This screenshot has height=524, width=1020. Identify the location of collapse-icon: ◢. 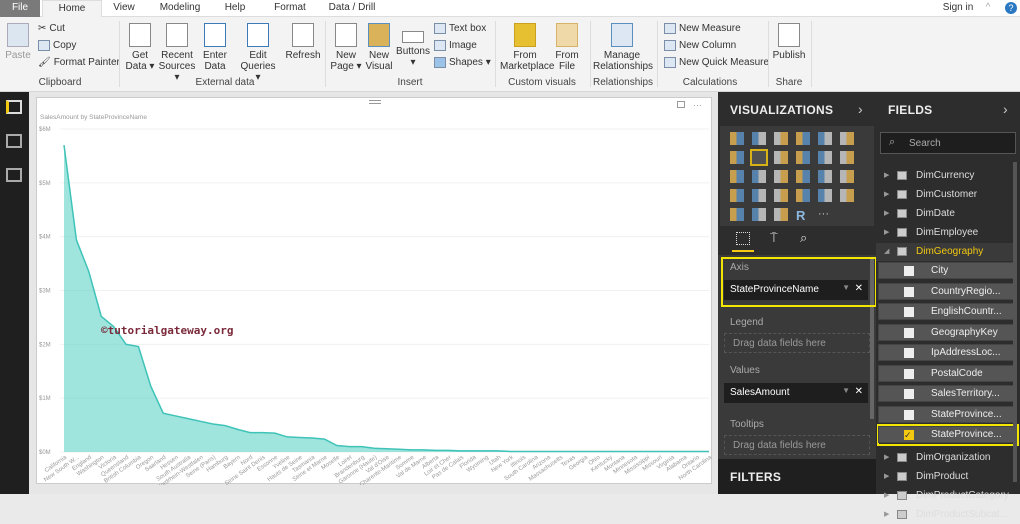
(886, 251).